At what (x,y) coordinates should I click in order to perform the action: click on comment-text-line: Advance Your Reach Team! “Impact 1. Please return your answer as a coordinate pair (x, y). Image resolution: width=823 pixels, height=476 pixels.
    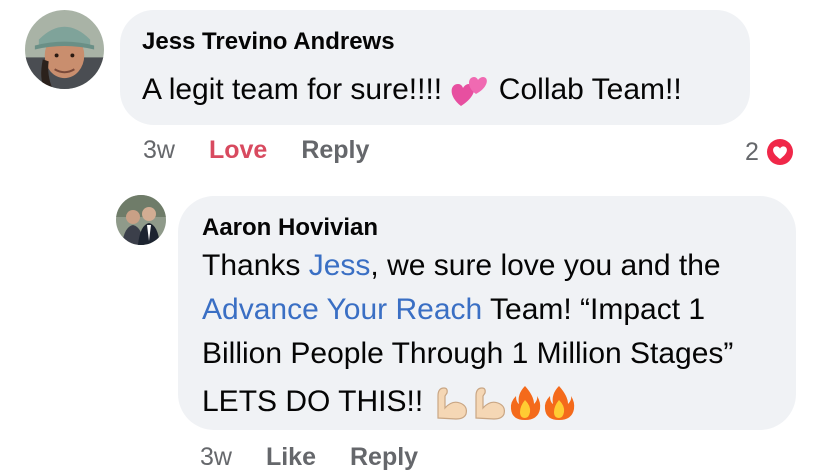
    Looking at the image, I should click on (499, 310).